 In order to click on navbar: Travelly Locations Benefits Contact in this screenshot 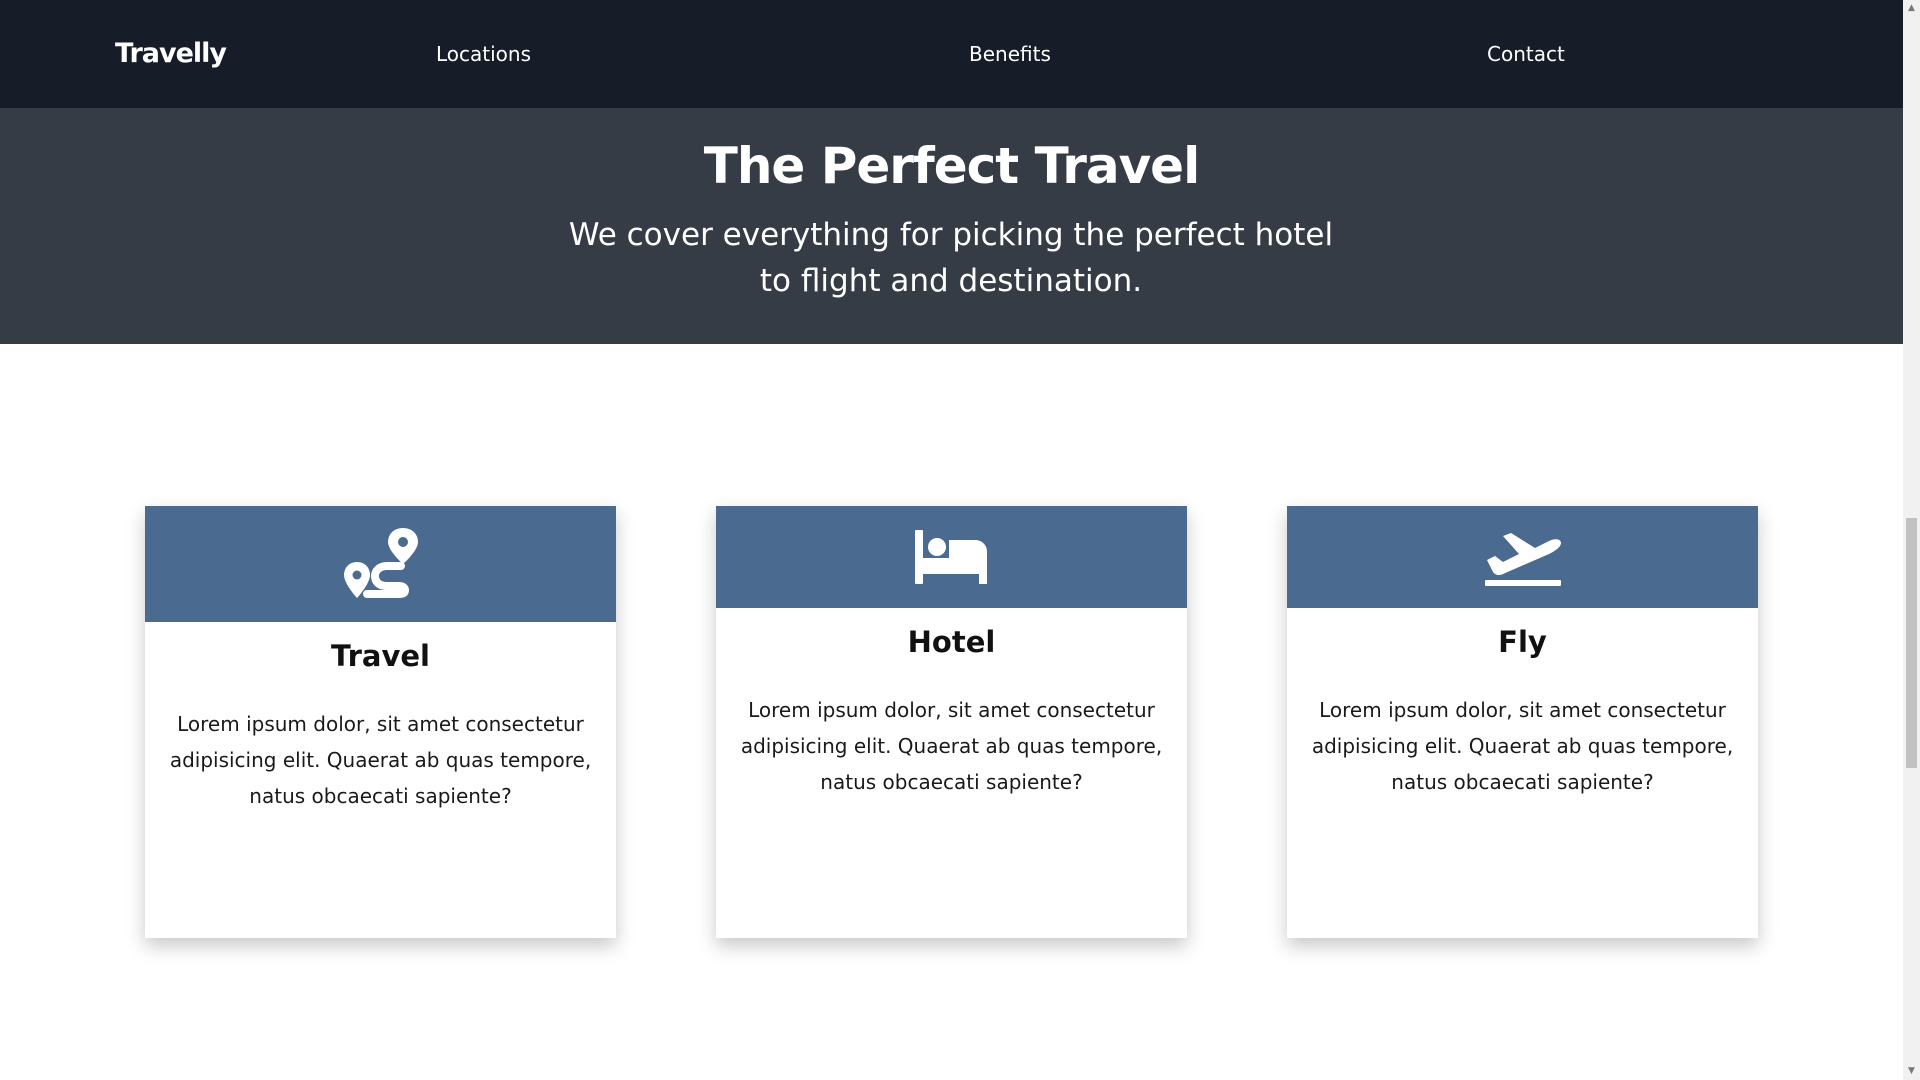, I will do `click(951, 54)`.